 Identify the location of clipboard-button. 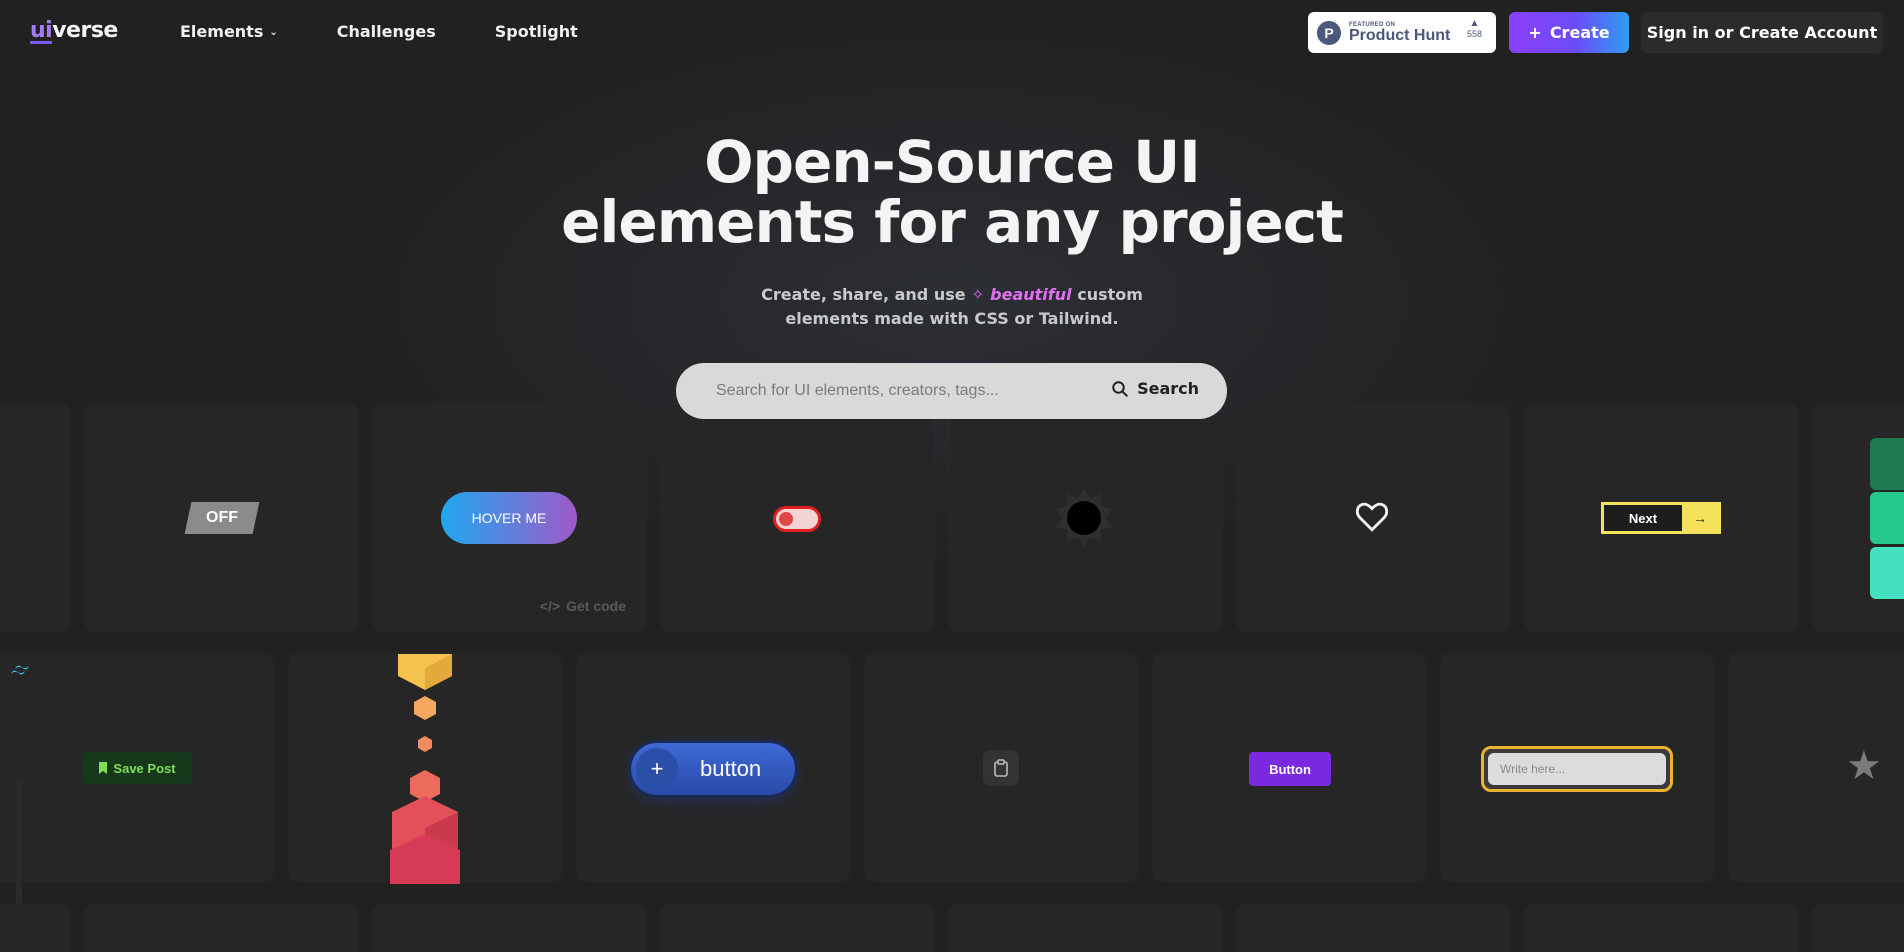
(1001, 768).